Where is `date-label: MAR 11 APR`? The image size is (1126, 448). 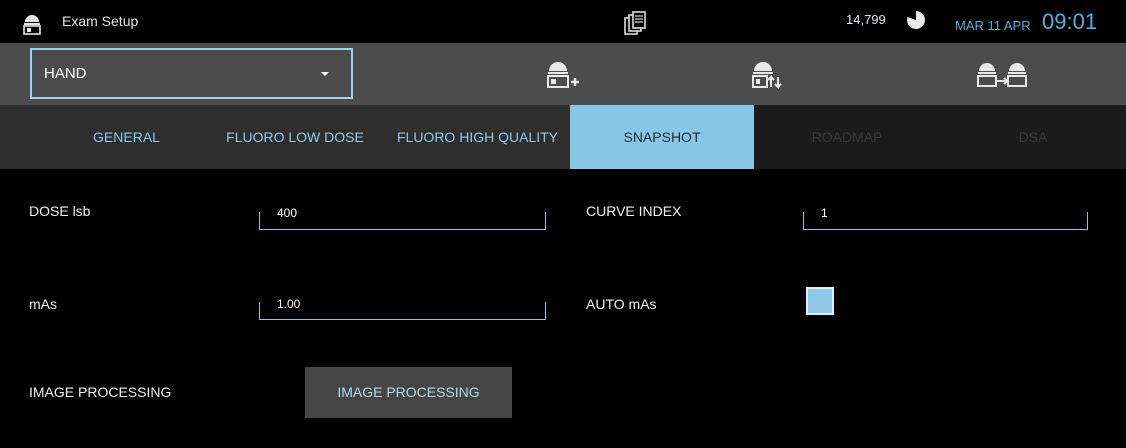 date-label: MAR 11 APR is located at coordinates (993, 25).